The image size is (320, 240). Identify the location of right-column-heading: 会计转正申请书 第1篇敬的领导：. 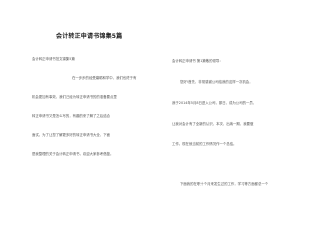
(197, 61).